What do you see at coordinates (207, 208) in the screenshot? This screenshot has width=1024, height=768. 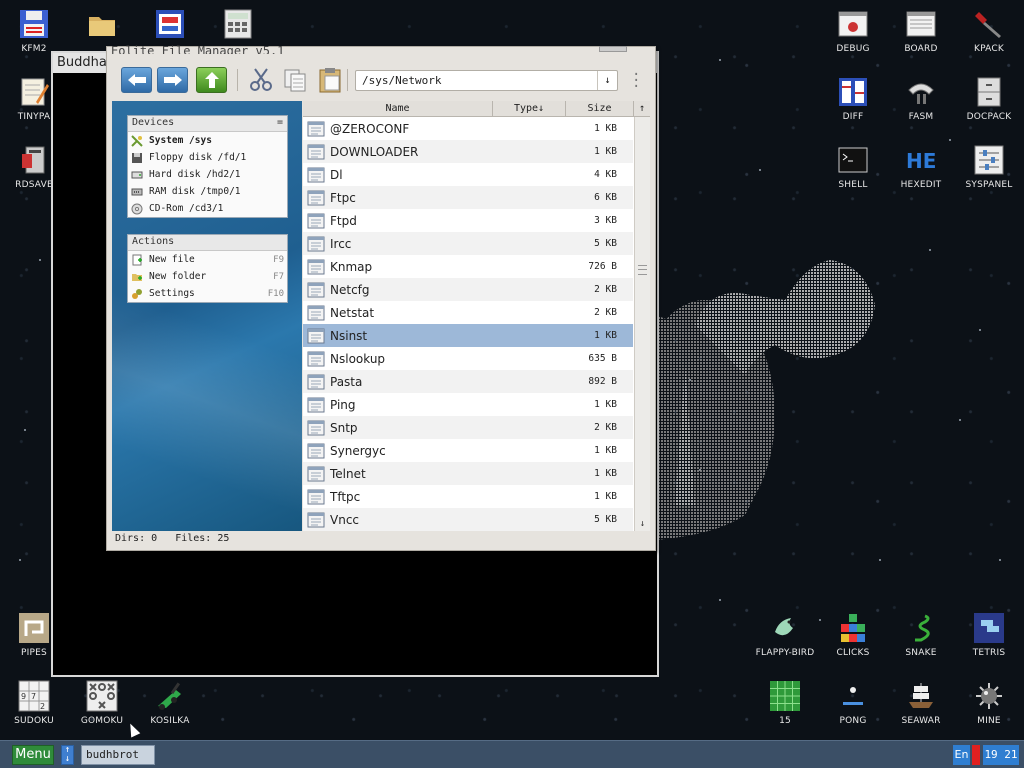 I see `device-item-cdrom: CD-Rom /cd3/1` at bounding box center [207, 208].